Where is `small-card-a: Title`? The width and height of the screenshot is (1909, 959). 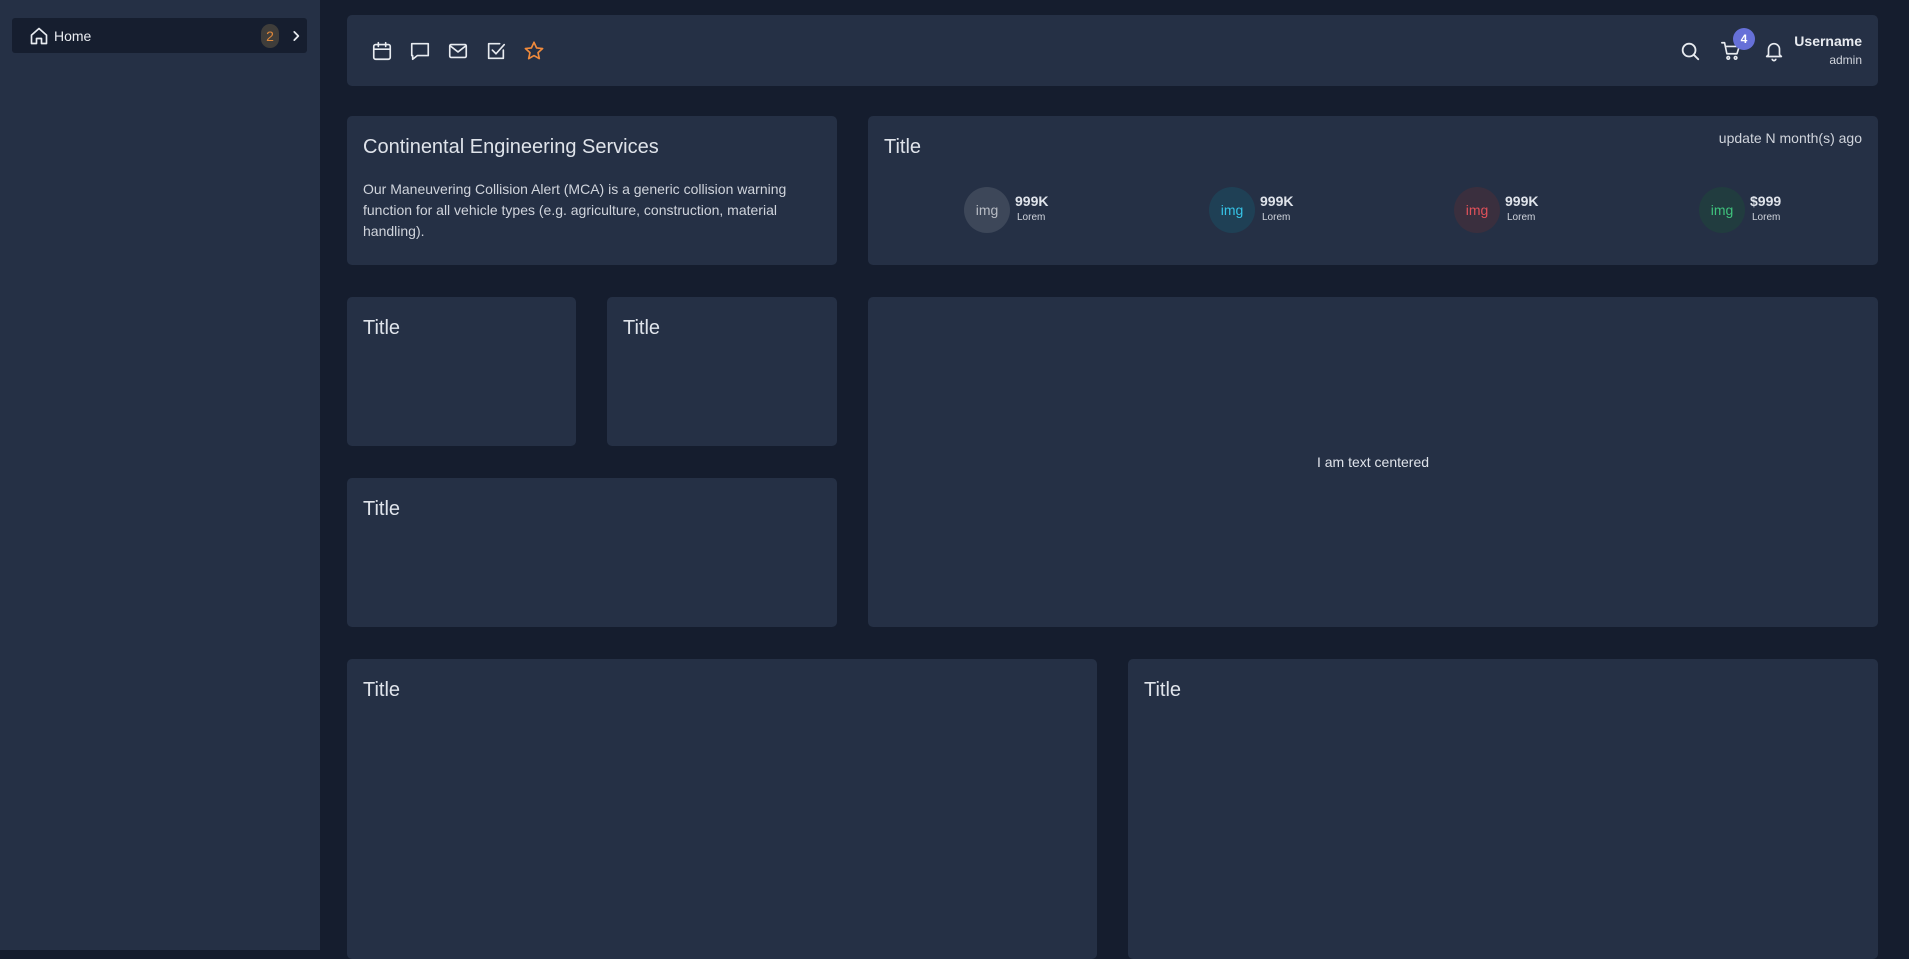 small-card-a: Title is located at coordinates (461, 371).